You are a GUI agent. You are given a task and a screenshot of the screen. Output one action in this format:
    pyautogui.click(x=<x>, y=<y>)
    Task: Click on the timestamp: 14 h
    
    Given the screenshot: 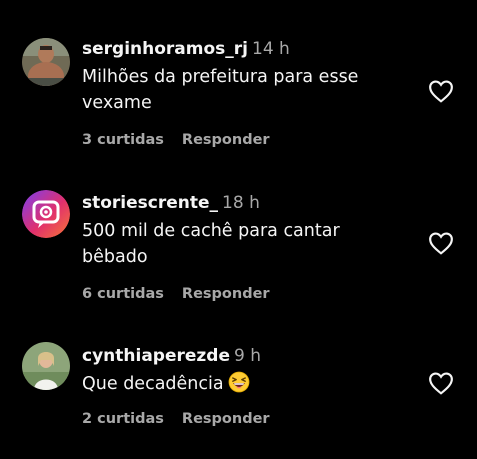 What is the action you would take?
    pyautogui.click(x=271, y=49)
    